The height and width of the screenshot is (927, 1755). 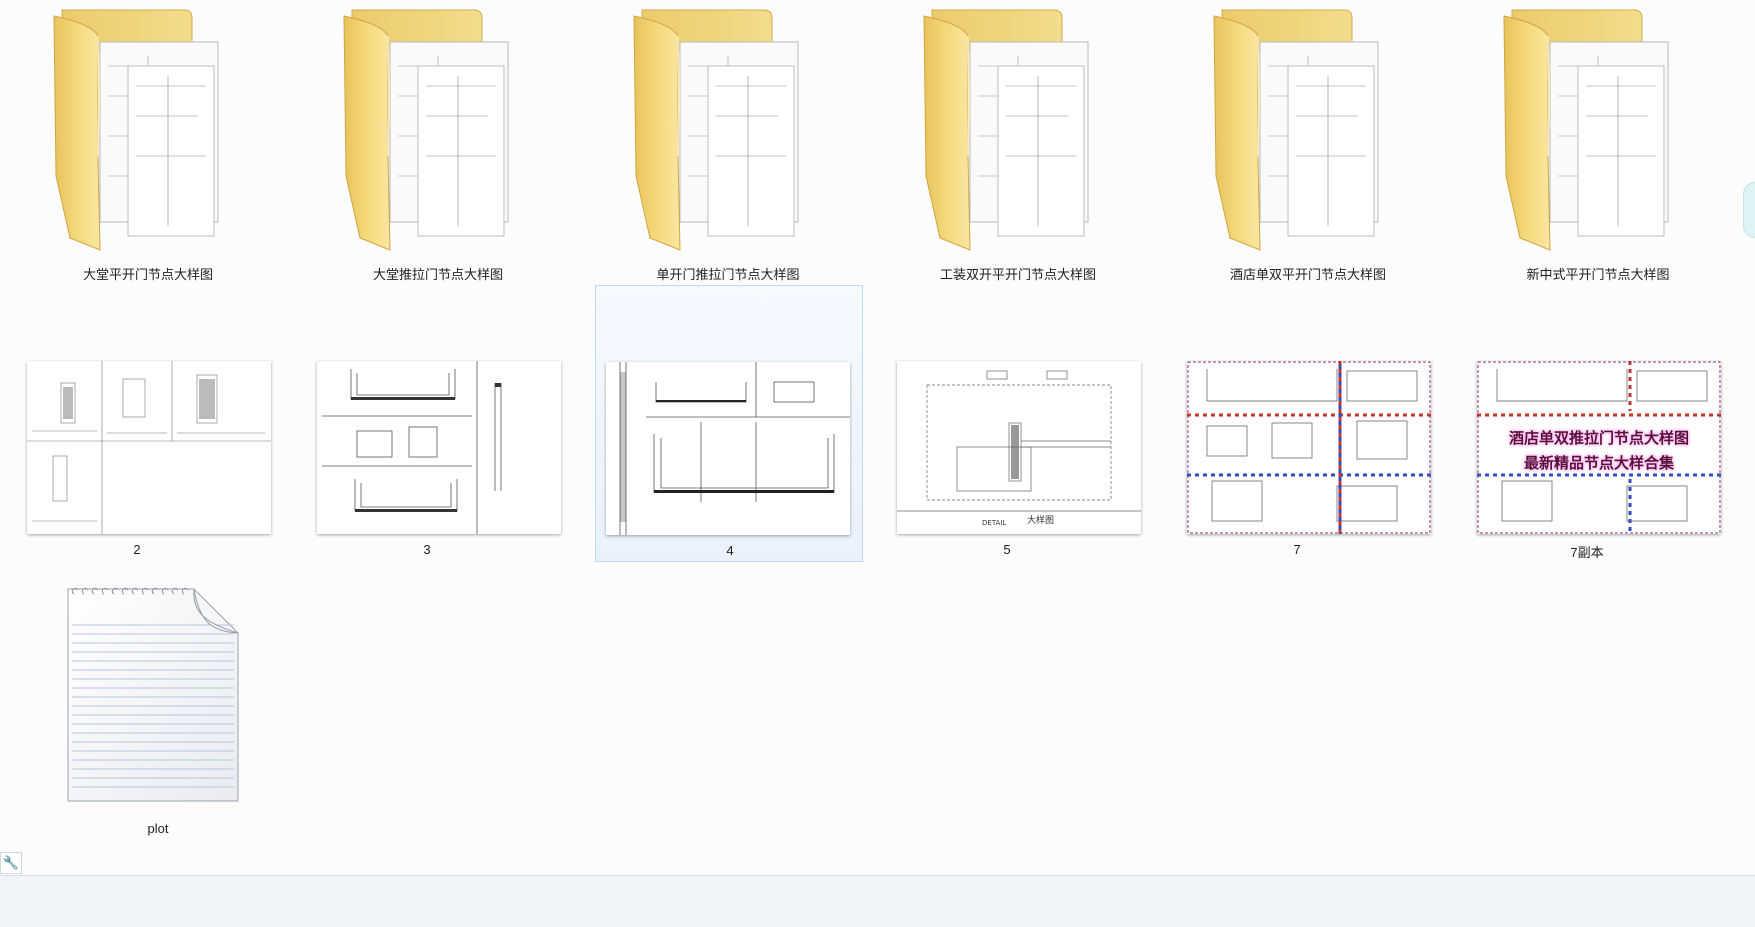 I want to click on image-label: 7副本, so click(x=1587, y=552).